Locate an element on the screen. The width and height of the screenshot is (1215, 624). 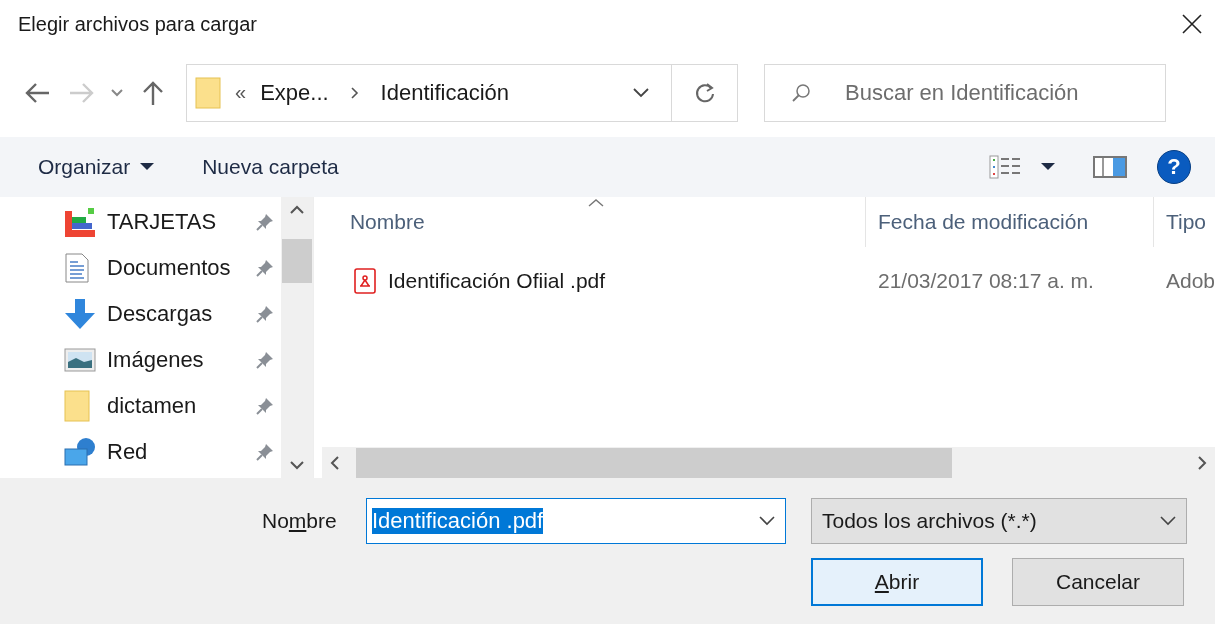
pdf-file-icon is located at coordinates (364, 281).